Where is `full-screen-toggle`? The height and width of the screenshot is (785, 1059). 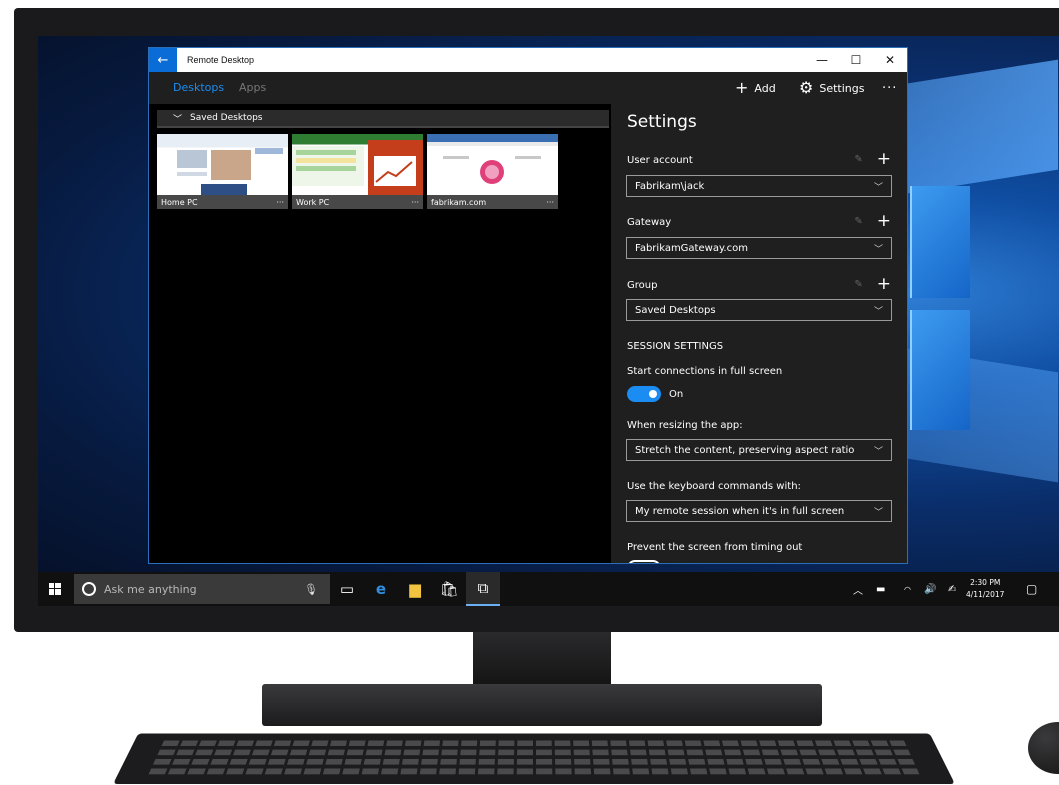
full-screen-toggle is located at coordinates (644, 394).